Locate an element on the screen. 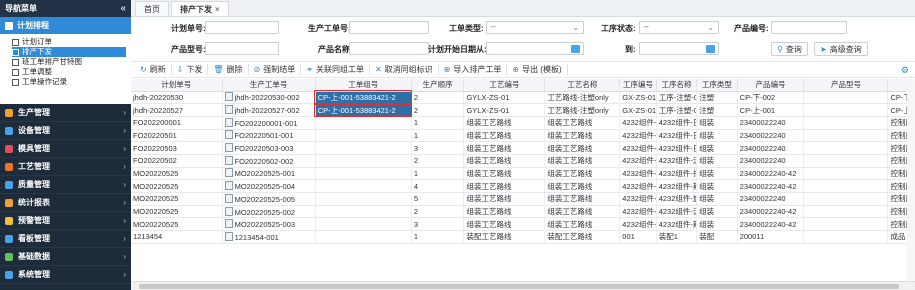 The image size is (915, 290). plan-no-input is located at coordinates (242, 27).